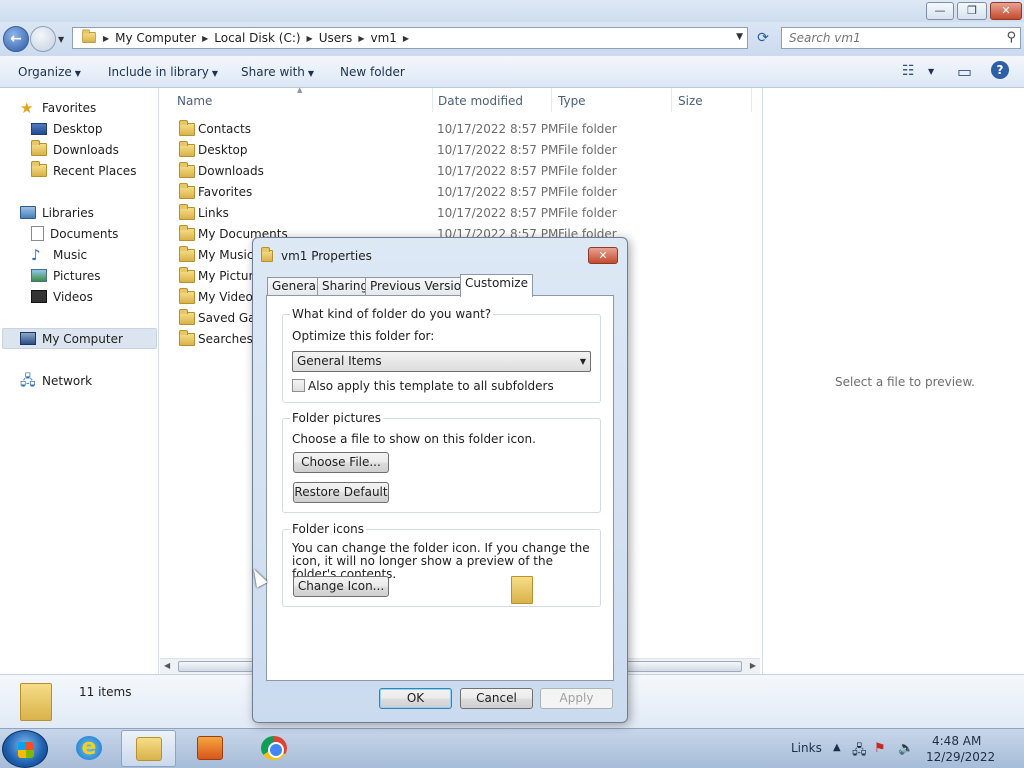  Describe the element at coordinates (960, 757) in the screenshot. I see `clock-date: 12/29/2022` at that location.